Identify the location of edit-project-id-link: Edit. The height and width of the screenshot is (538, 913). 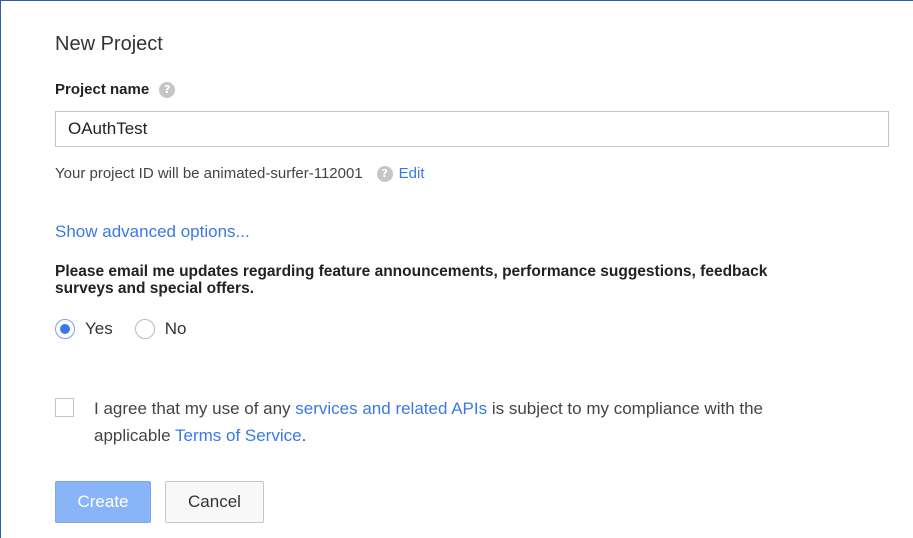
(412, 173).